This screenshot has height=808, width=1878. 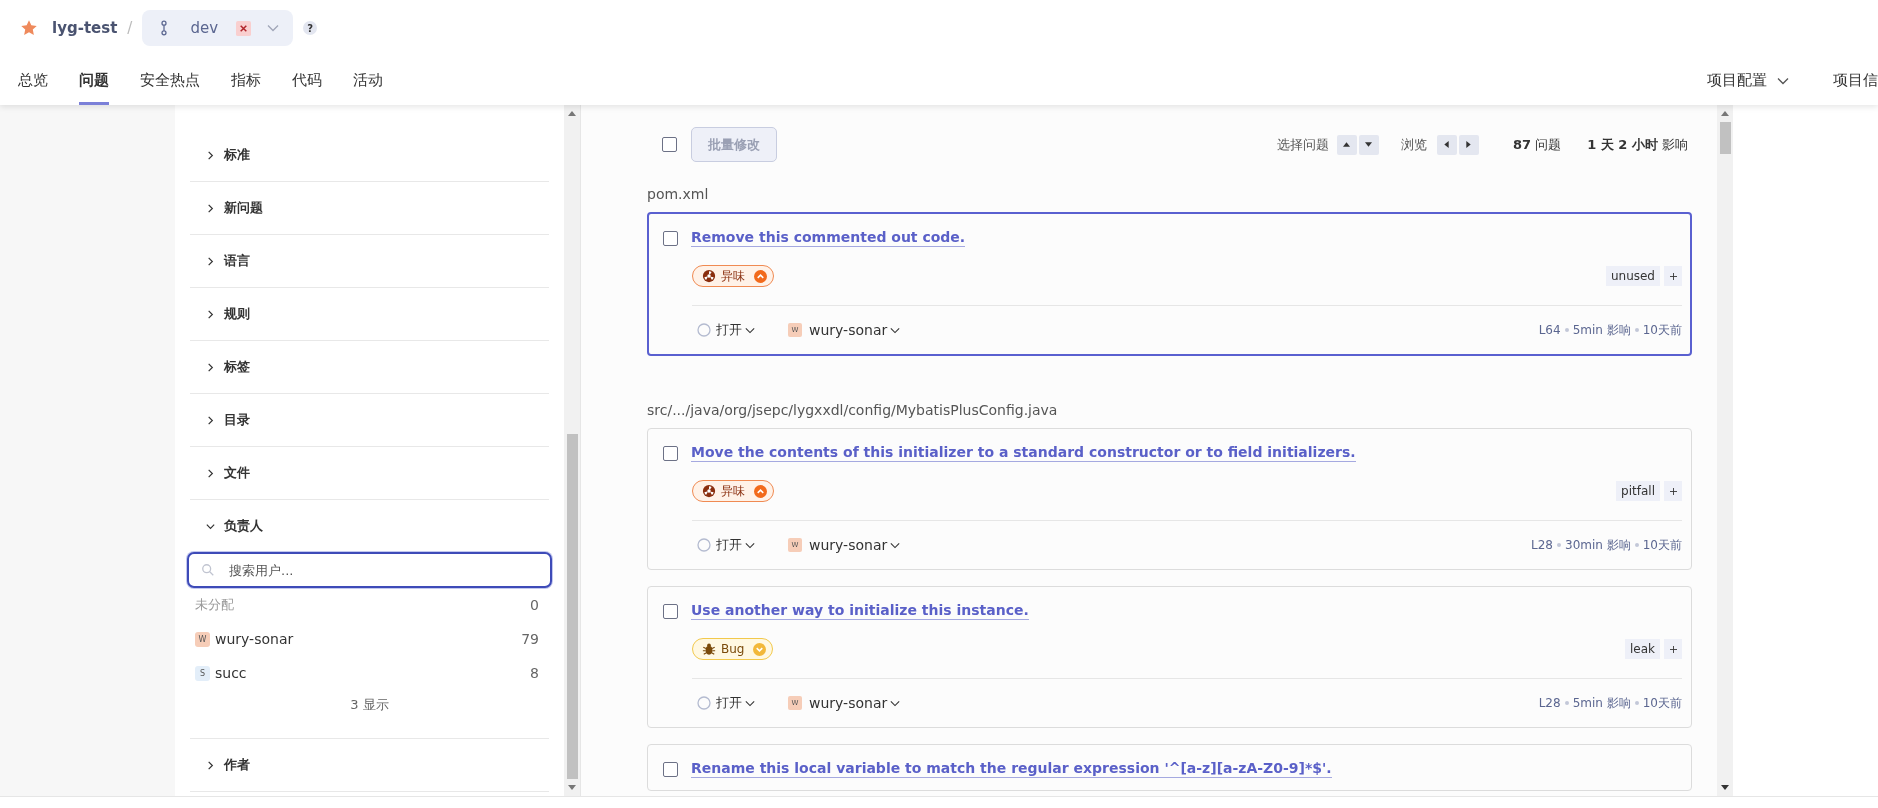 I want to click on scroll-down-icon, so click(x=1725, y=787).